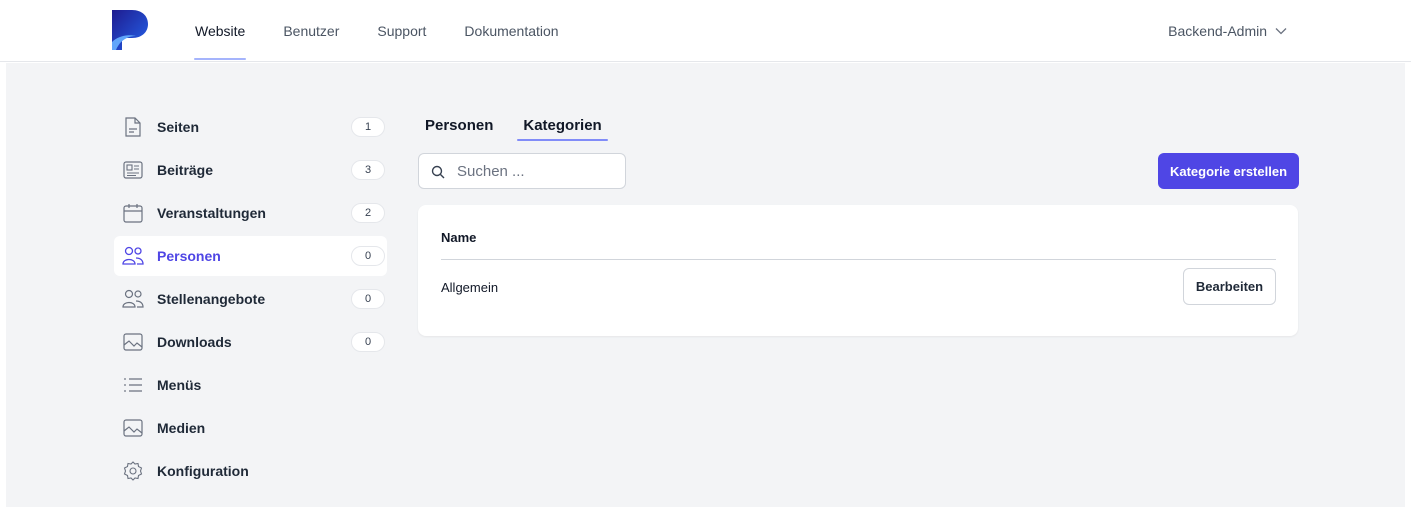 Image resolution: width=1411 pixels, height=507 pixels. I want to click on chevron-down-icon, so click(1281, 31).